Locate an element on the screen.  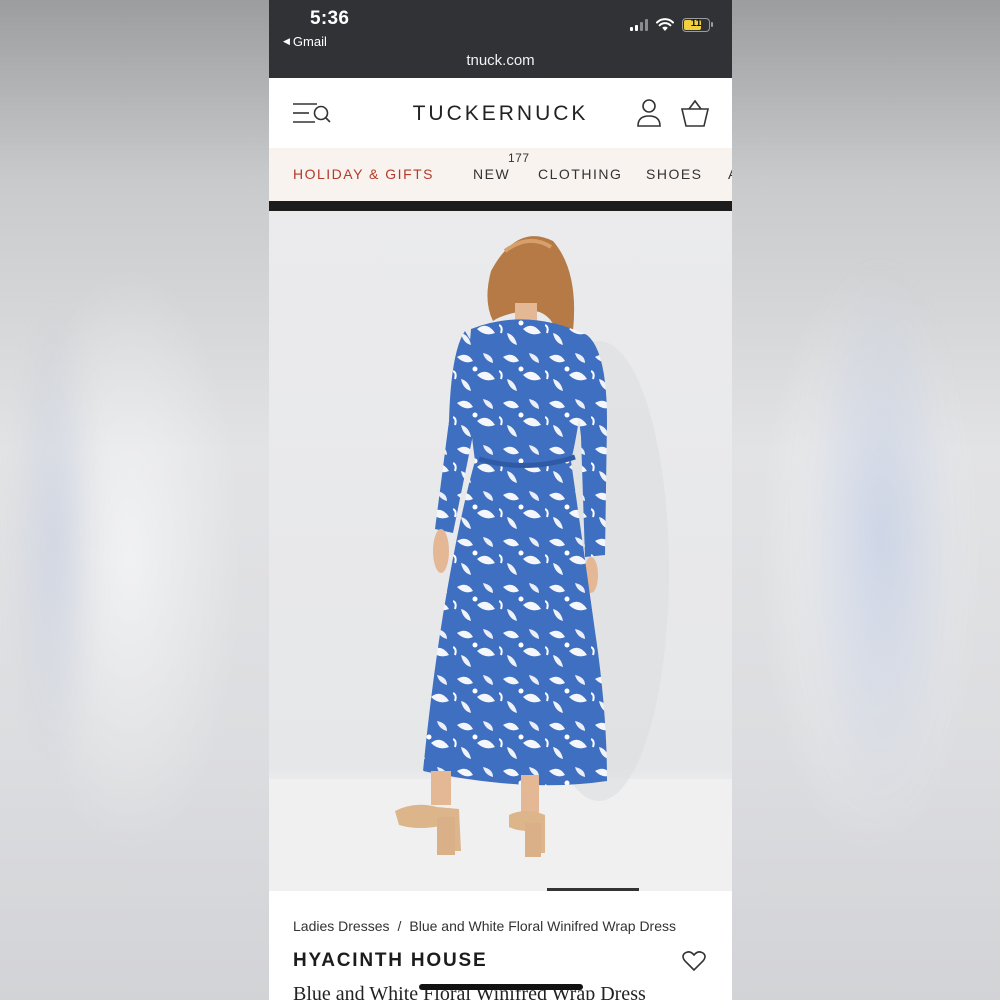
nav-holiday-gifts: HOLIDAY & GIFTS is located at coordinates (363, 174).